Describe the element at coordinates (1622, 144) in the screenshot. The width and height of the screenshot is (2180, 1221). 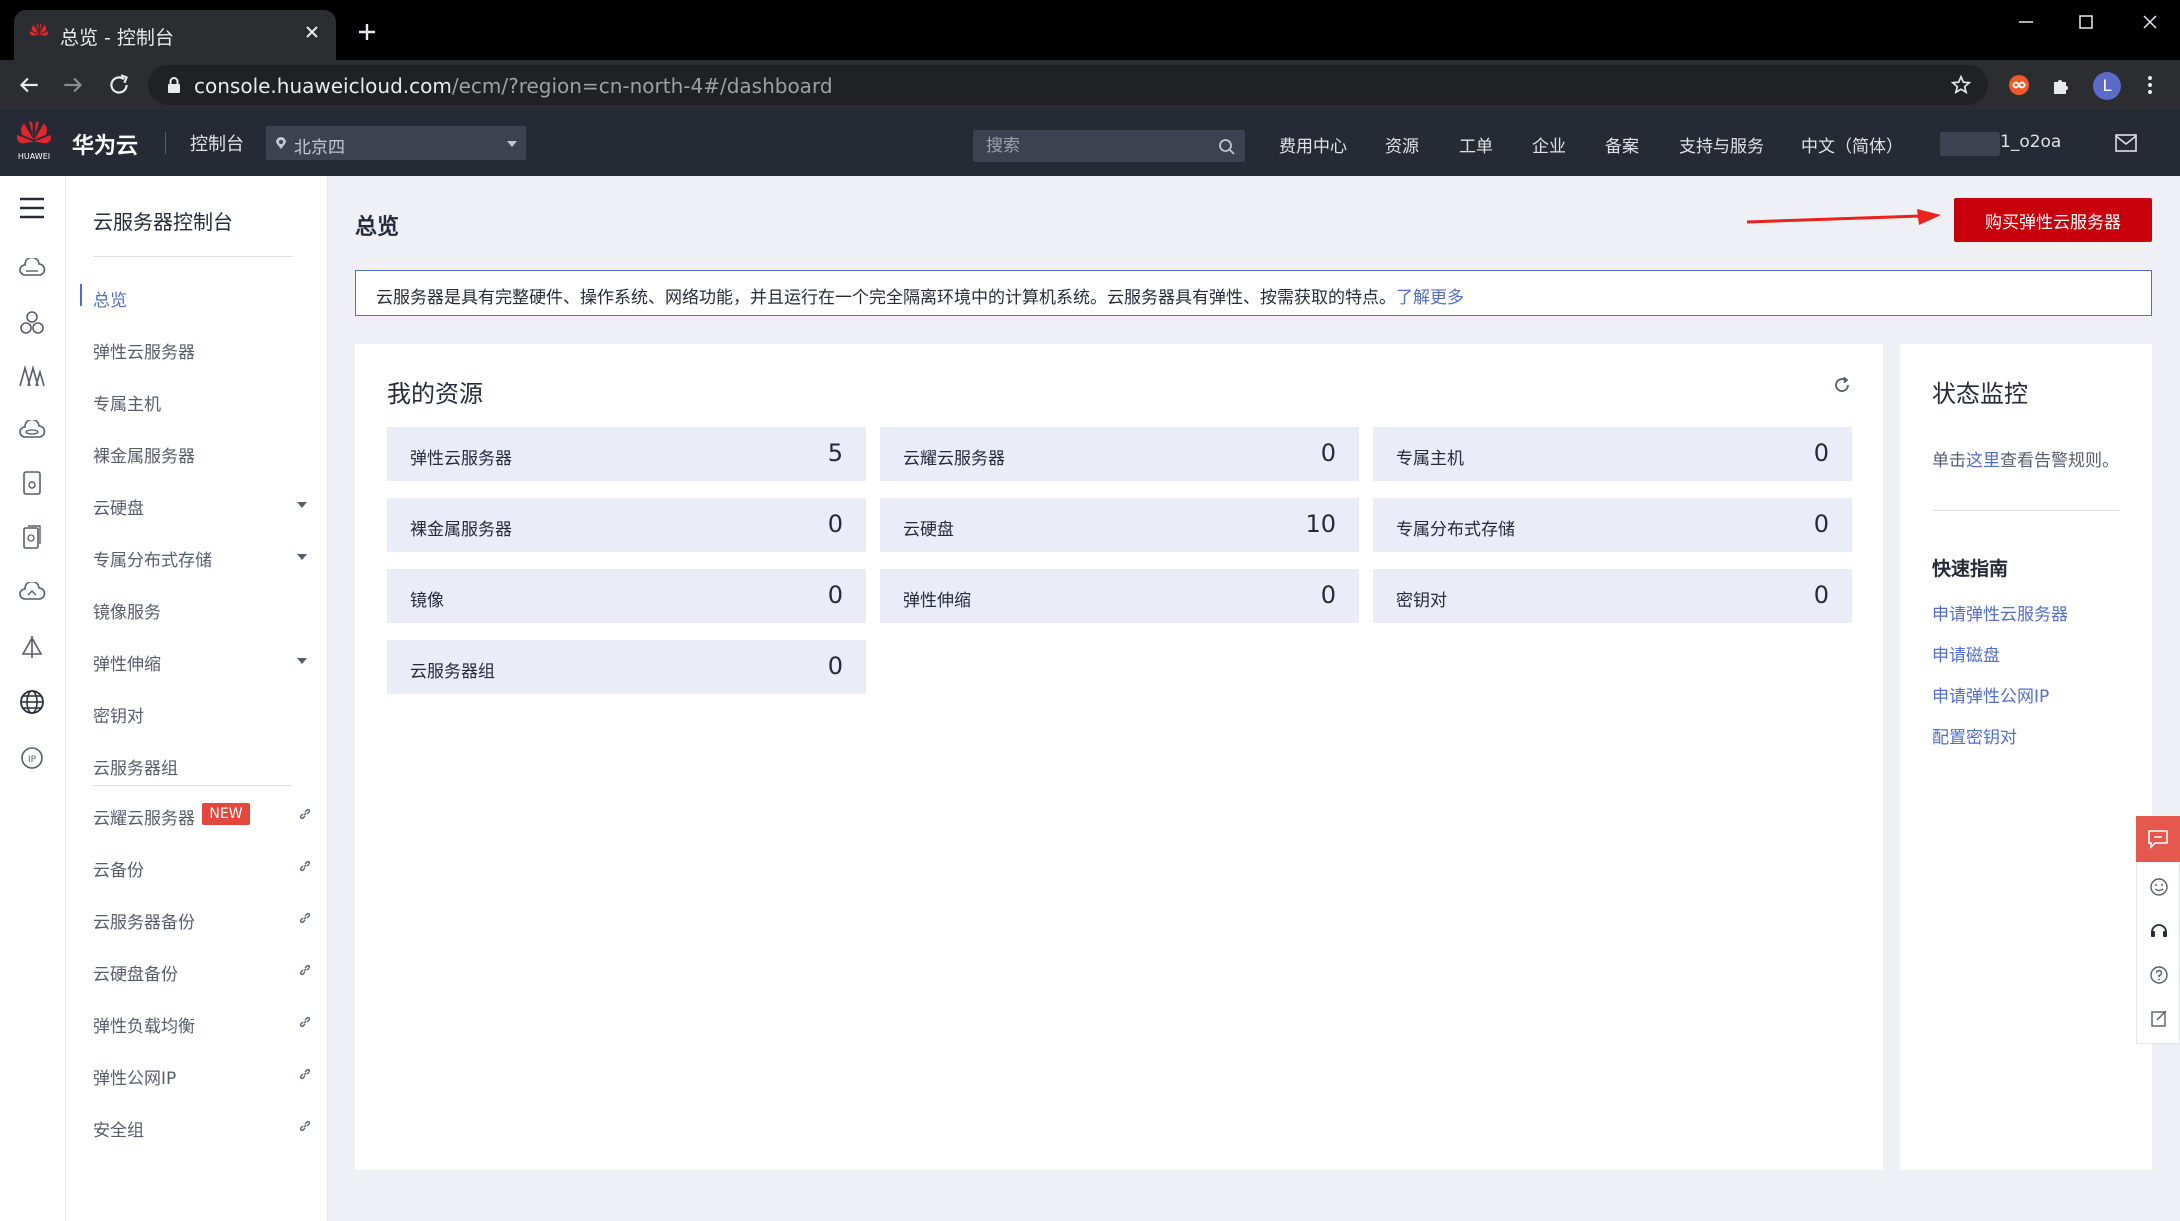
I see `nav-filing: 备案` at that location.